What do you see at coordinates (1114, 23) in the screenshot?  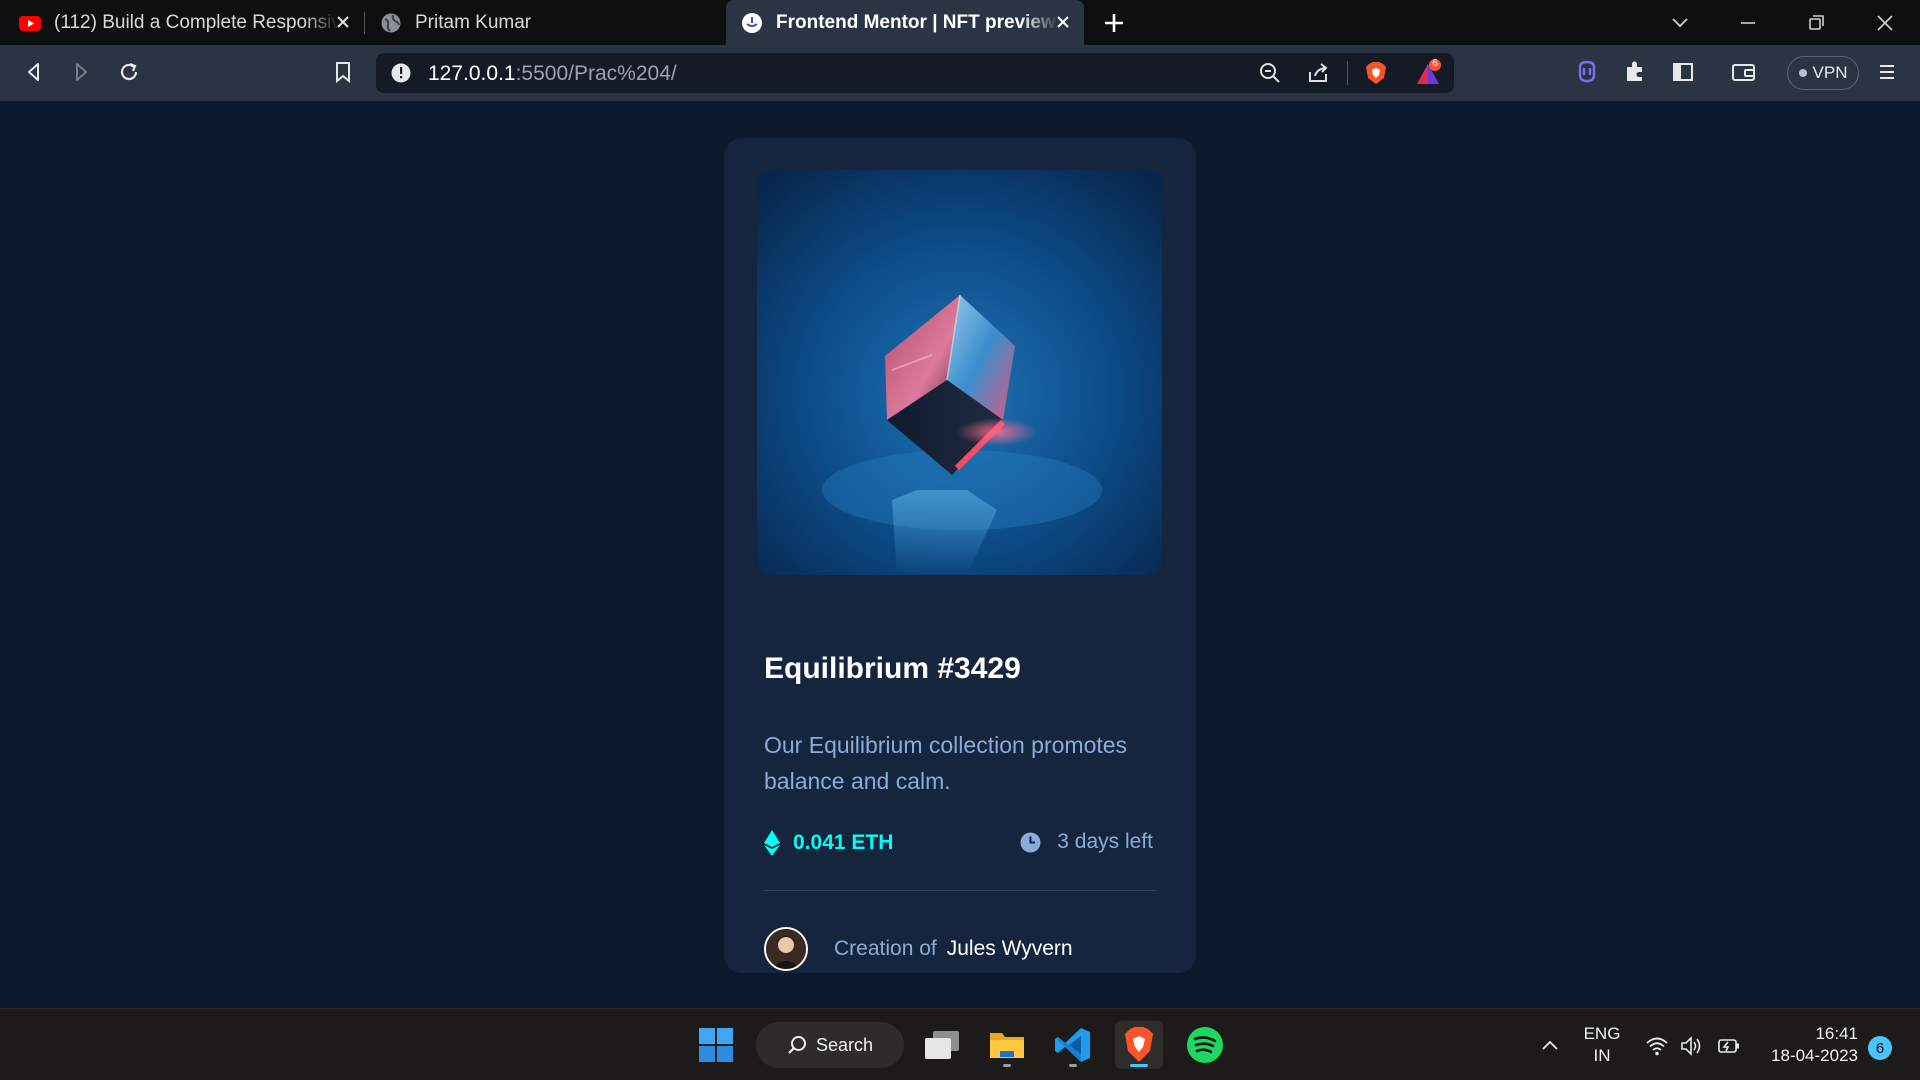 I see `new-tab-icon` at bounding box center [1114, 23].